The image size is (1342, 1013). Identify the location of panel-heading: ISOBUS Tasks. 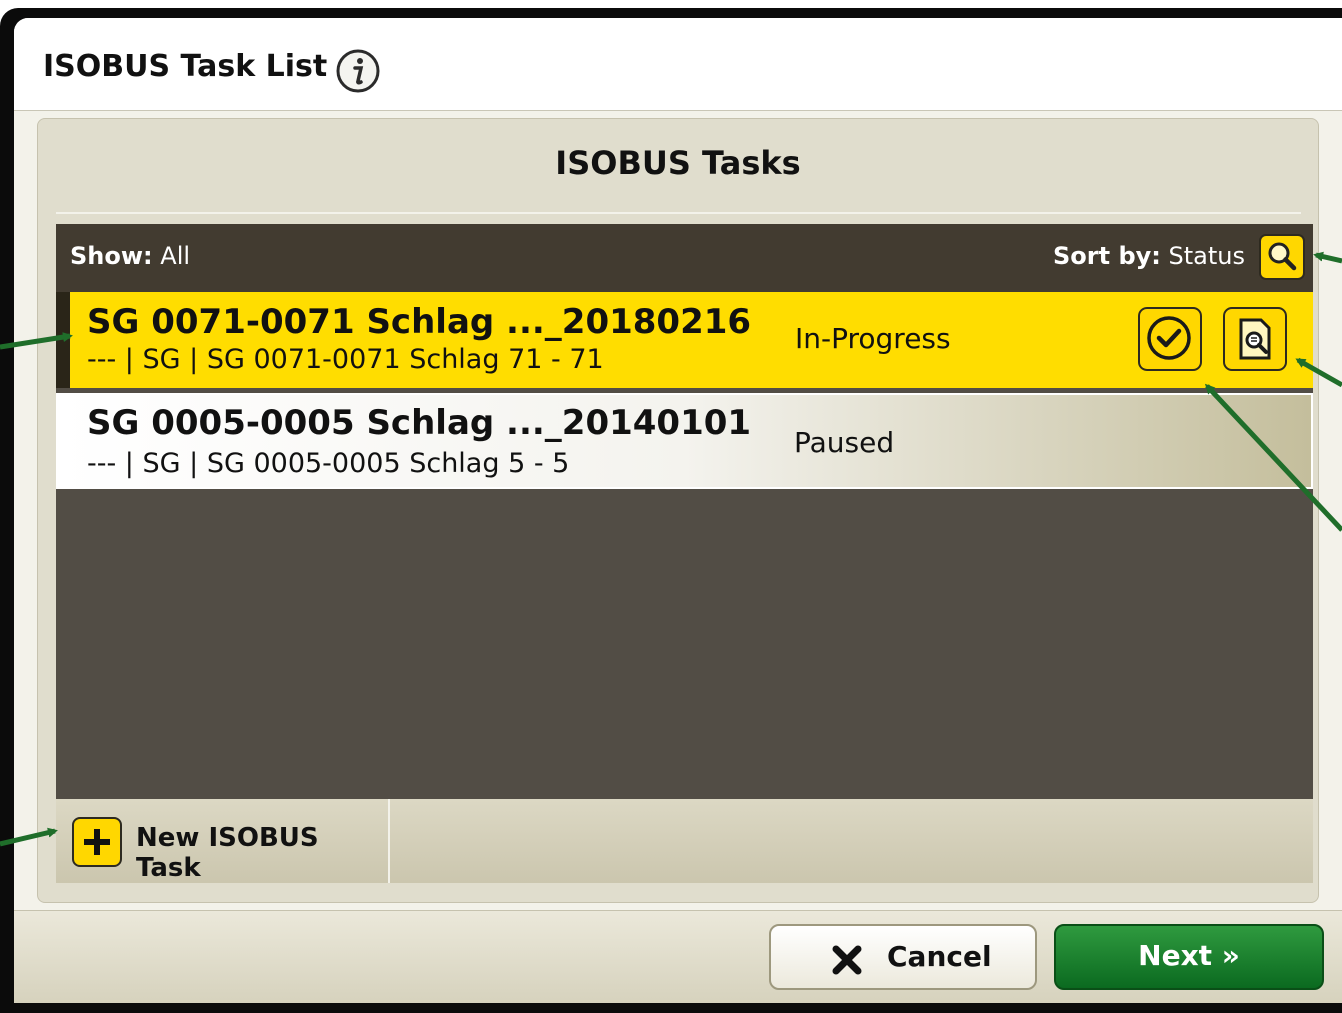
(678, 163).